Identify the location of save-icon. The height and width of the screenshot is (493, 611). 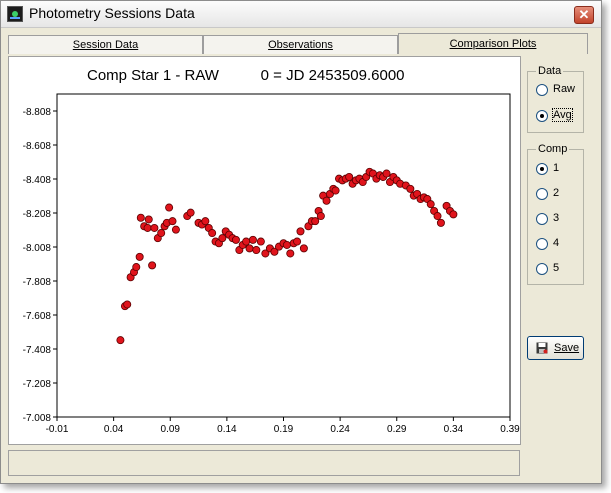
(542, 348).